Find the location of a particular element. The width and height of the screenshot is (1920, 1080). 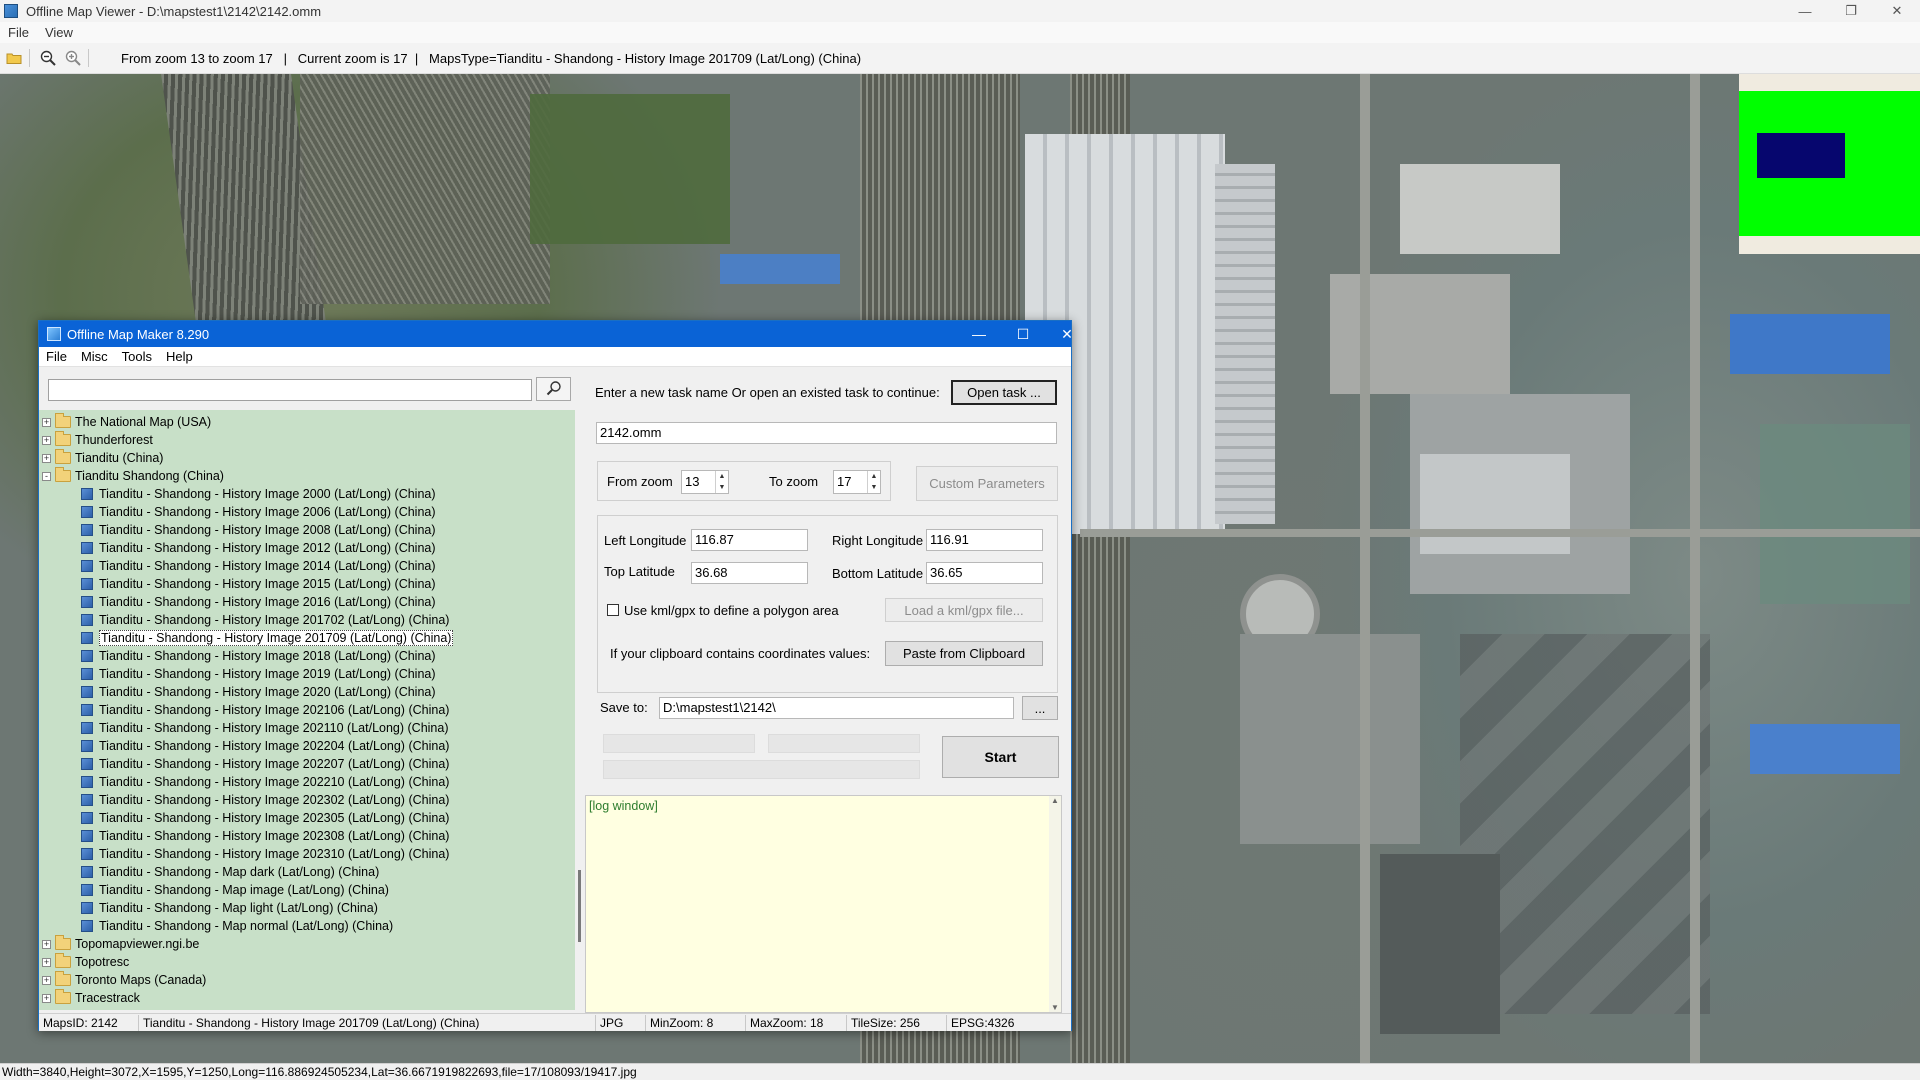

menu-file: File is located at coordinates (18, 32).